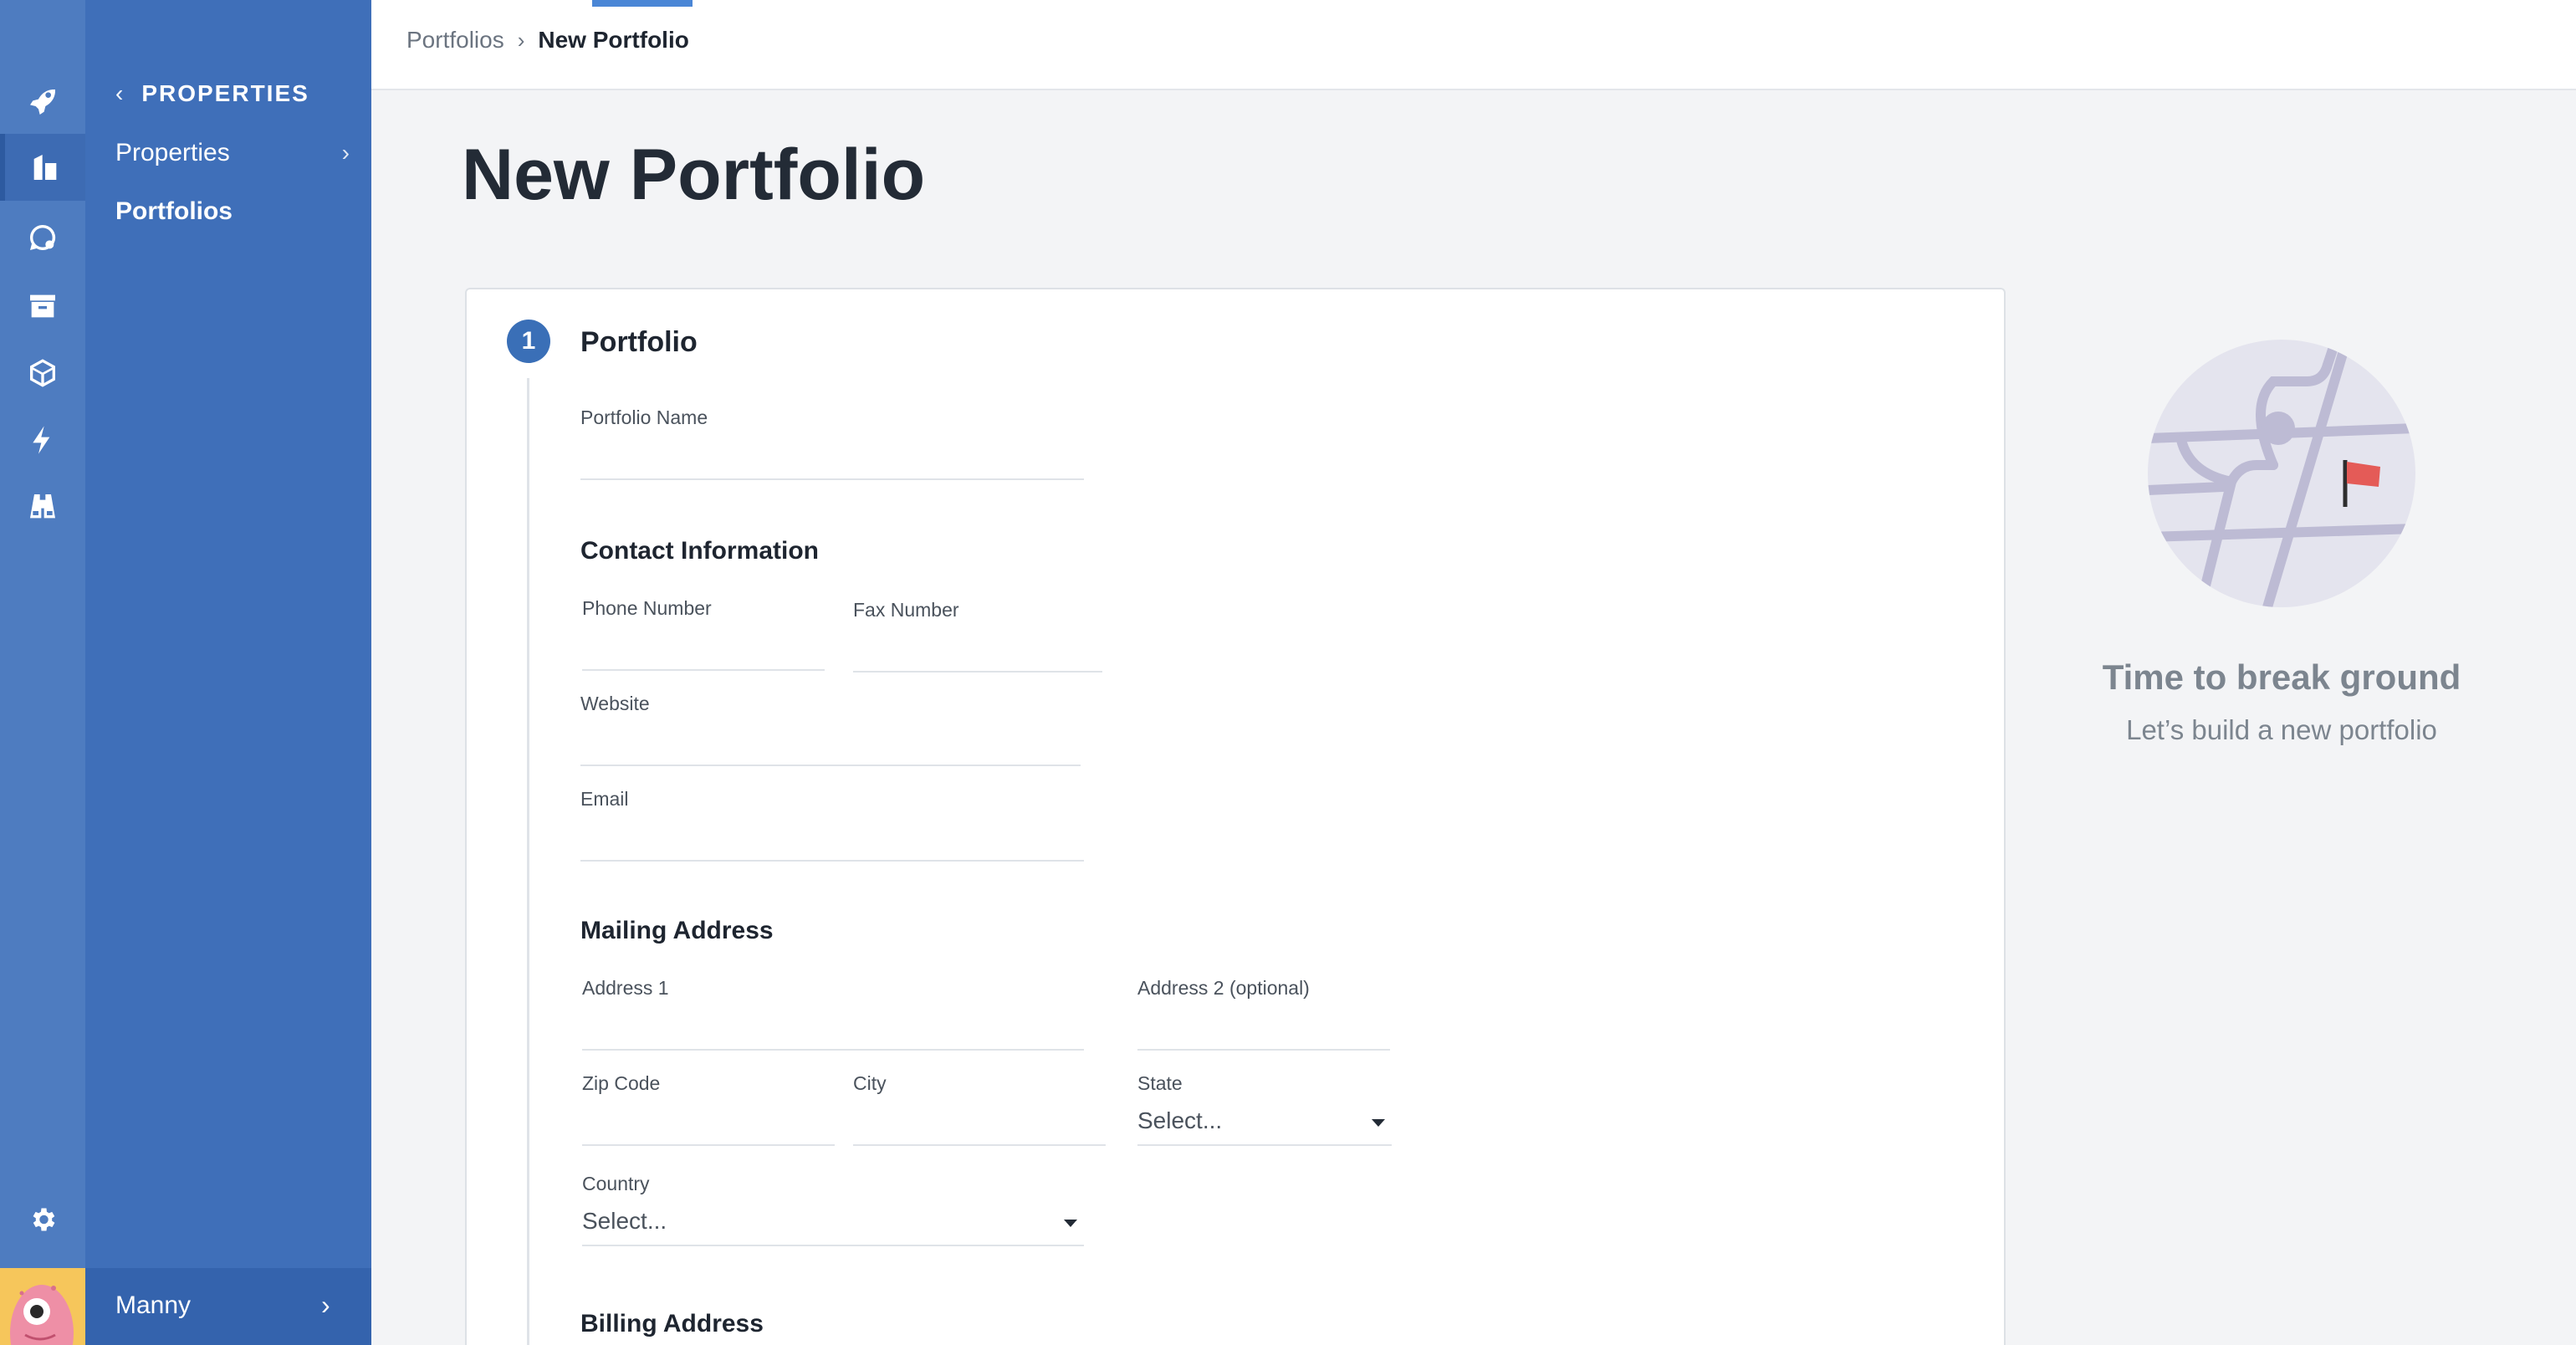  Describe the element at coordinates (2281, 677) in the screenshot. I see `empty-state-title: Time to break ground` at that location.